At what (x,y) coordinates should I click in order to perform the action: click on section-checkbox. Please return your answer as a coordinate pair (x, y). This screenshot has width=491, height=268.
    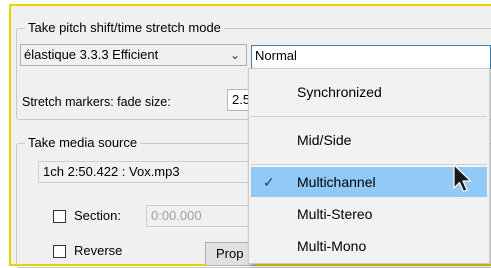
    Looking at the image, I should click on (59, 216).